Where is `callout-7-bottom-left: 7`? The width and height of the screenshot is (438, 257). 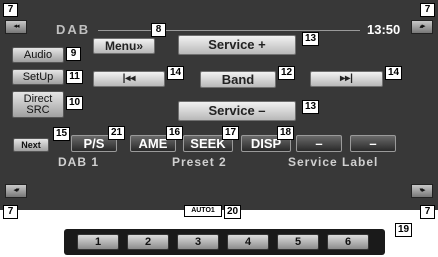 callout-7-bottom-left: 7 is located at coordinates (10, 212).